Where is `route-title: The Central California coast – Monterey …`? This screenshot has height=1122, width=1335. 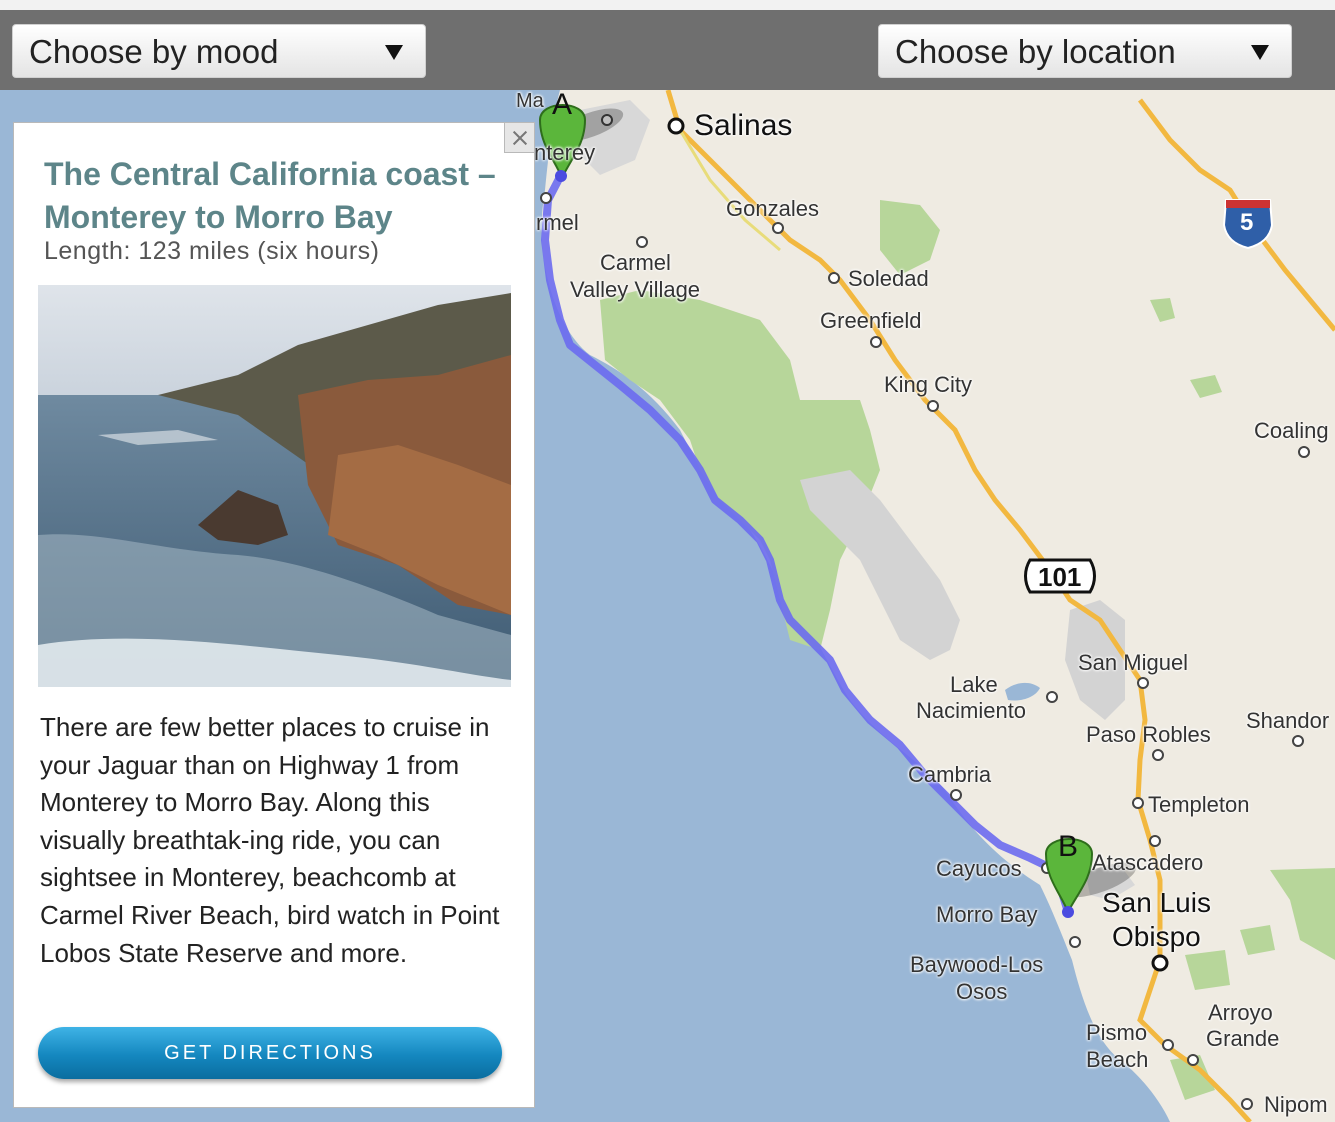
route-title: The Central California coast – Monterey … is located at coordinates (270, 195).